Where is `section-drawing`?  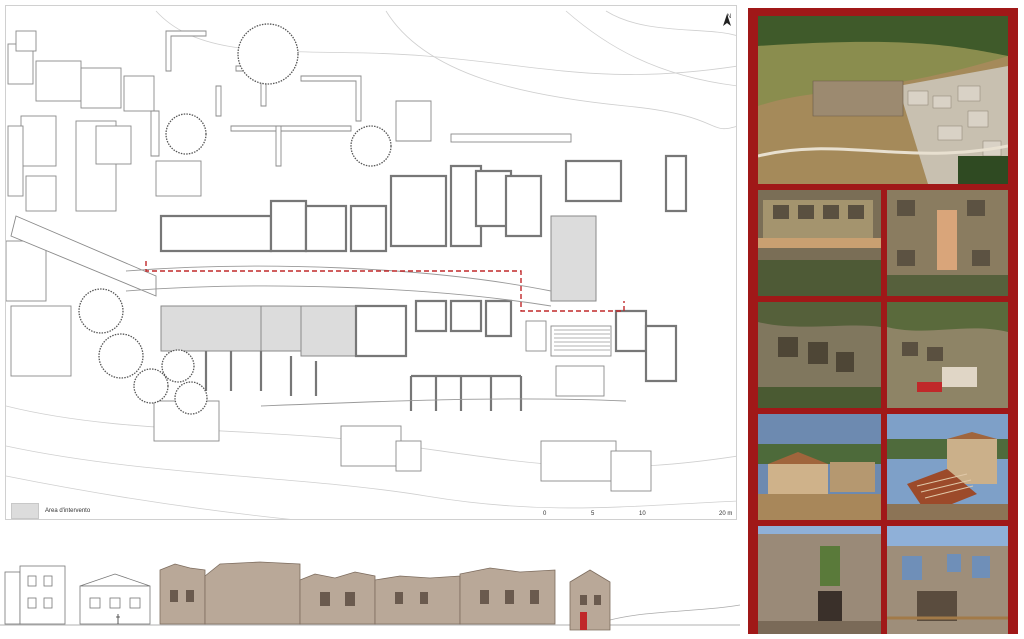 section-drawing is located at coordinates (370, 596).